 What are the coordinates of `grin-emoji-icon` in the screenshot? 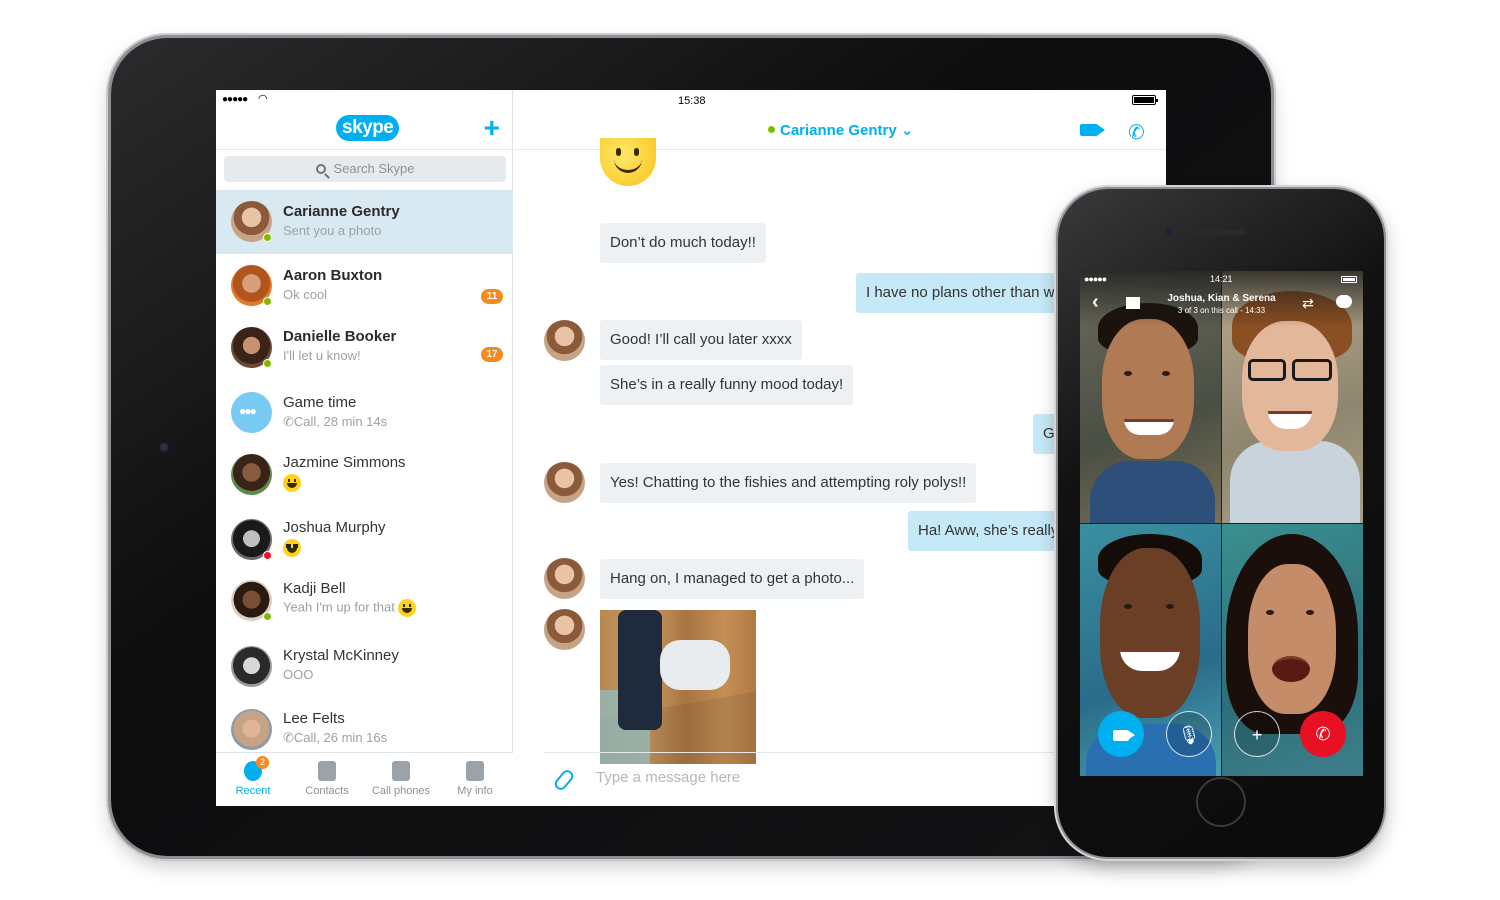 It's located at (292, 483).